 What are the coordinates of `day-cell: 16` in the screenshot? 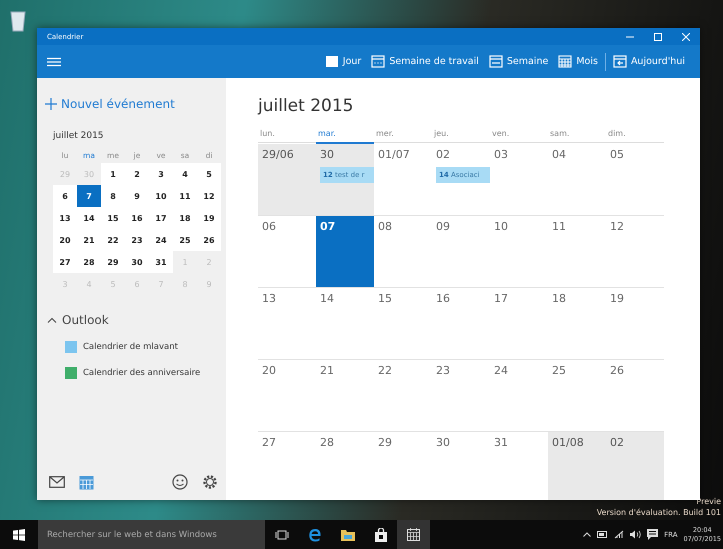 It's located at (461, 324).